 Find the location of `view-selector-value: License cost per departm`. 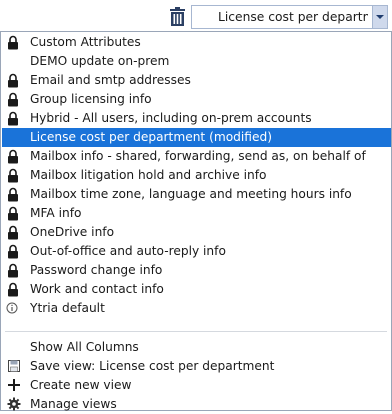

view-selector-value: License cost per departm is located at coordinates (293, 17).